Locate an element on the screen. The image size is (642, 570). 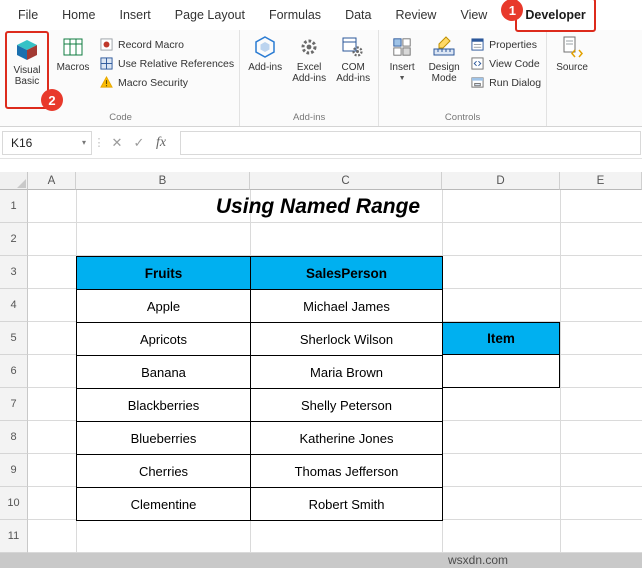
cell-fruit: Banana is located at coordinates (163, 372).